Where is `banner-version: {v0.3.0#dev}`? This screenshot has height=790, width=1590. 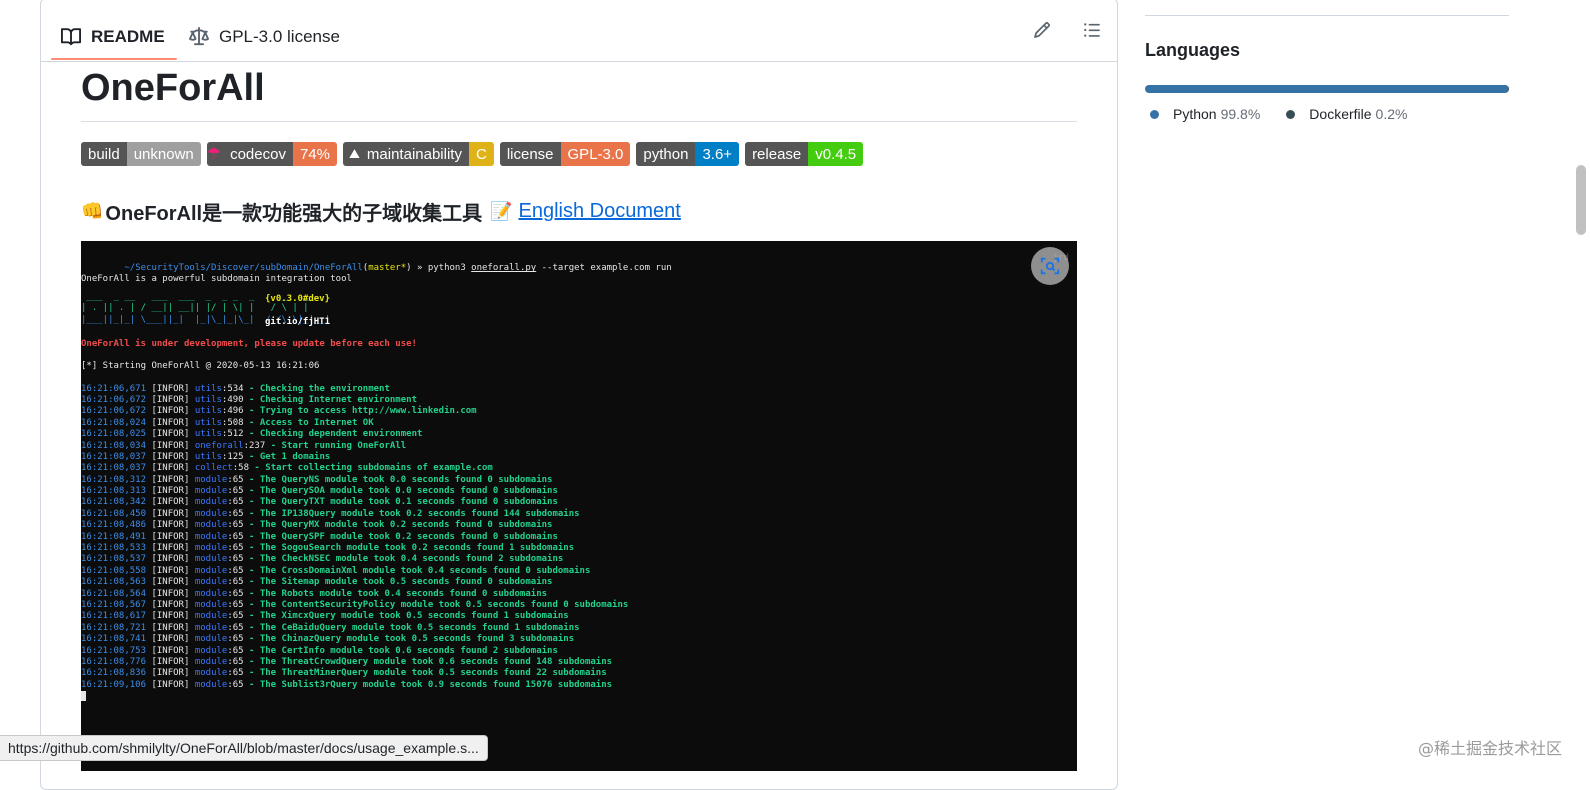
banner-version: {v0.3.0#dev} is located at coordinates (298, 298).